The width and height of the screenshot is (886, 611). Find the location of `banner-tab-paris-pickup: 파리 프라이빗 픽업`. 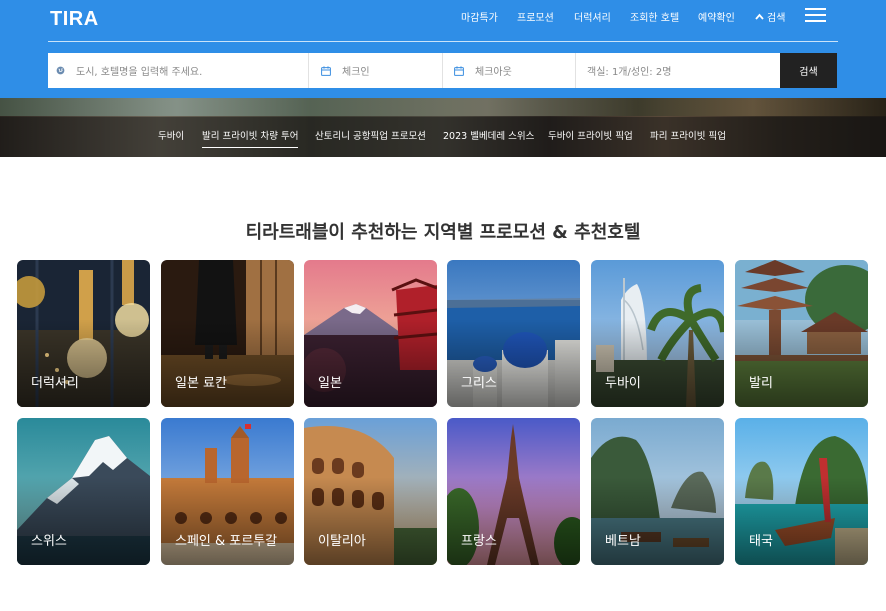

banner-tab-paris-pickup: 파리 프라이빗 픽업 is located at coordinates (688, 135).